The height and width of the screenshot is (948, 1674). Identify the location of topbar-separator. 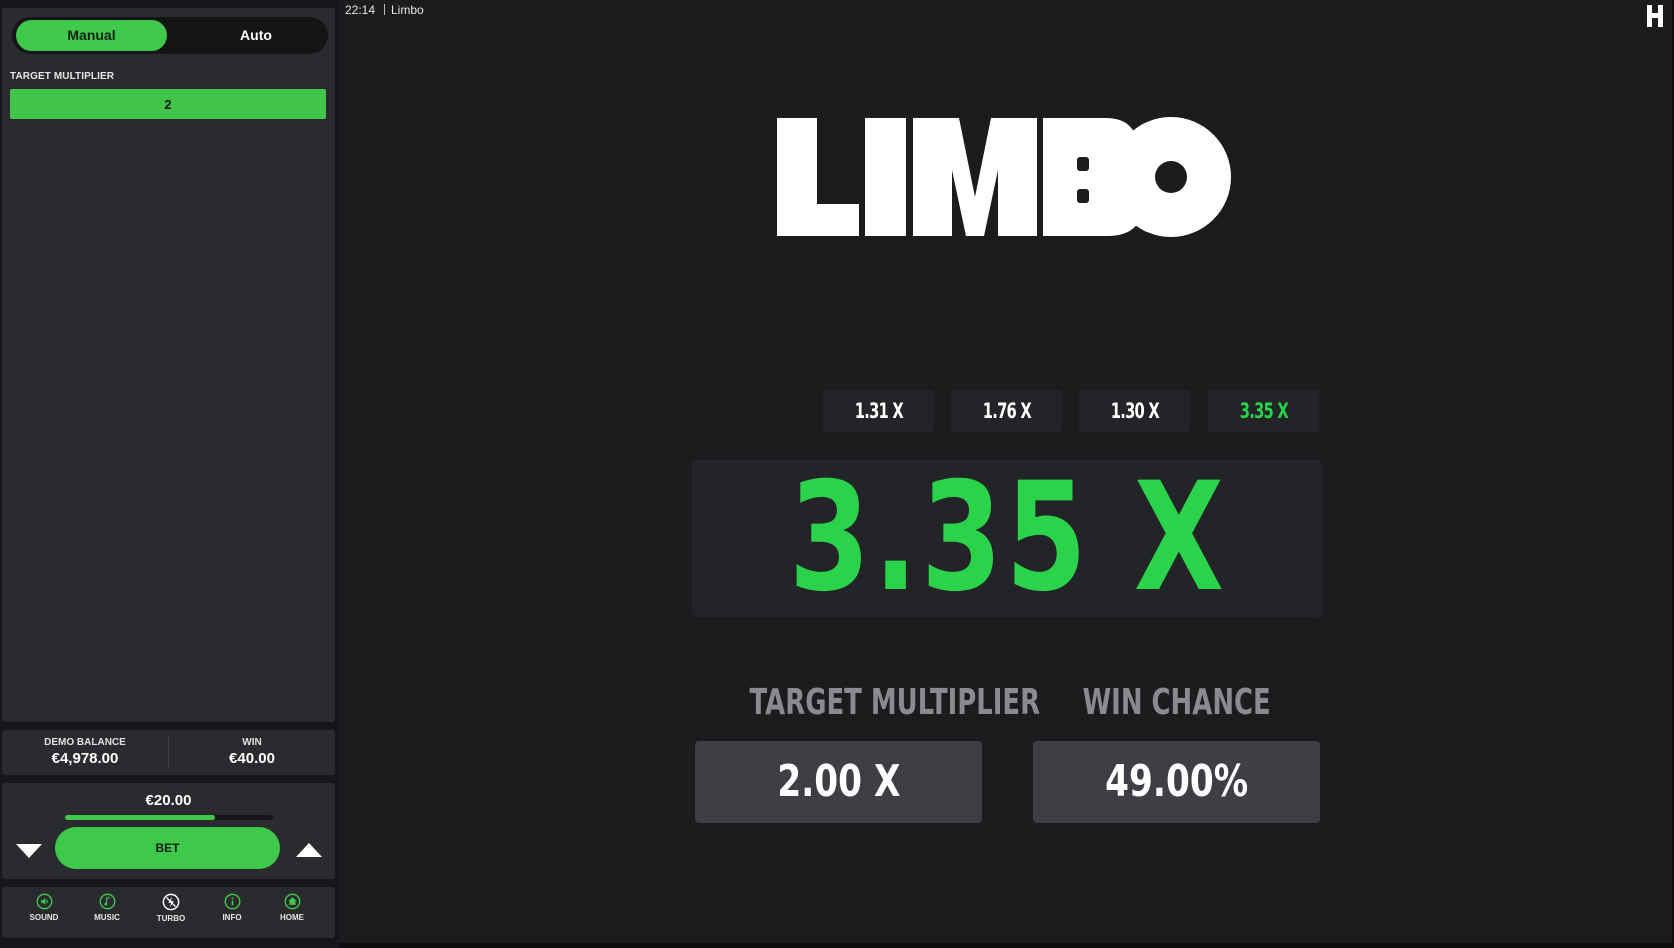
(384, 9).